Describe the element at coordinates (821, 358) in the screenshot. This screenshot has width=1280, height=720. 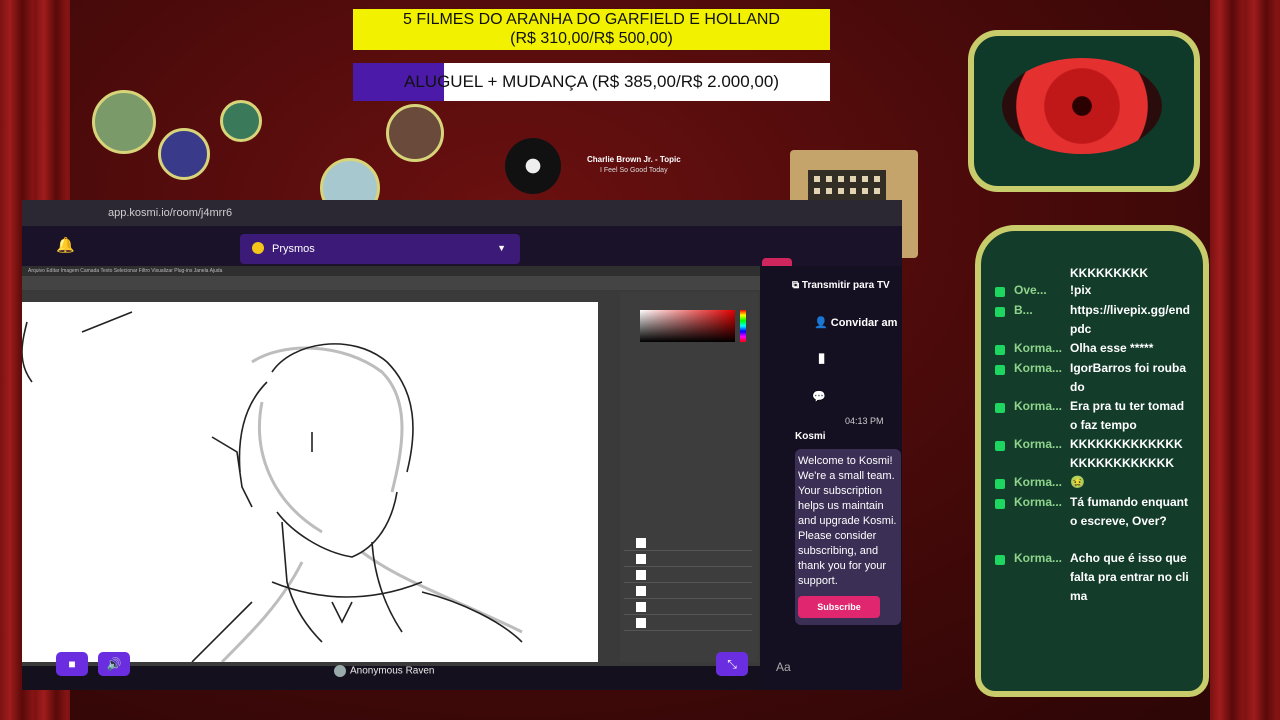
I see `camera-off-icon: ▮` at that location.